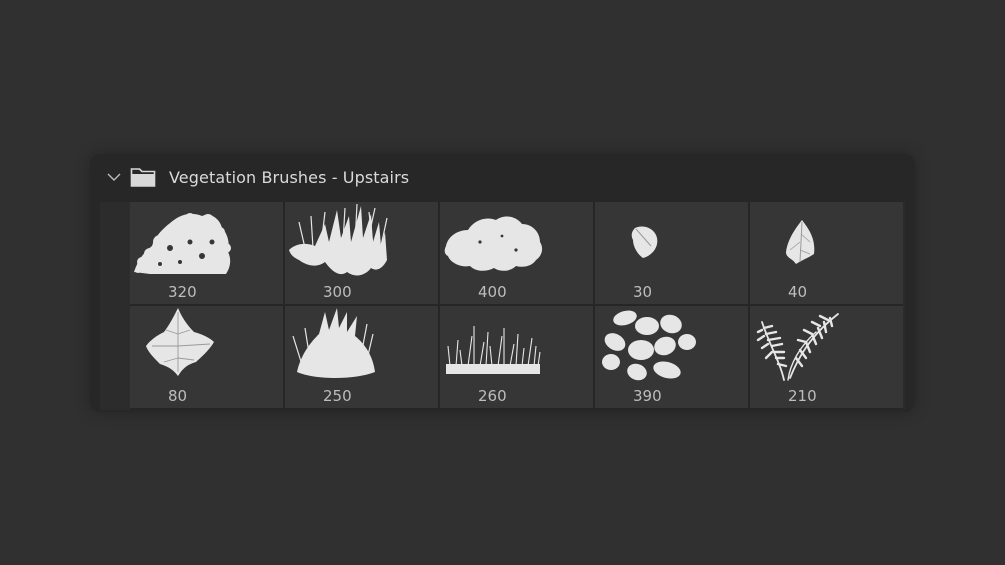  What do you see at coordinates (649, 345) in the screenshot?
I see `leaf-cluster-brush-preview` at bounding box center [649, 345].